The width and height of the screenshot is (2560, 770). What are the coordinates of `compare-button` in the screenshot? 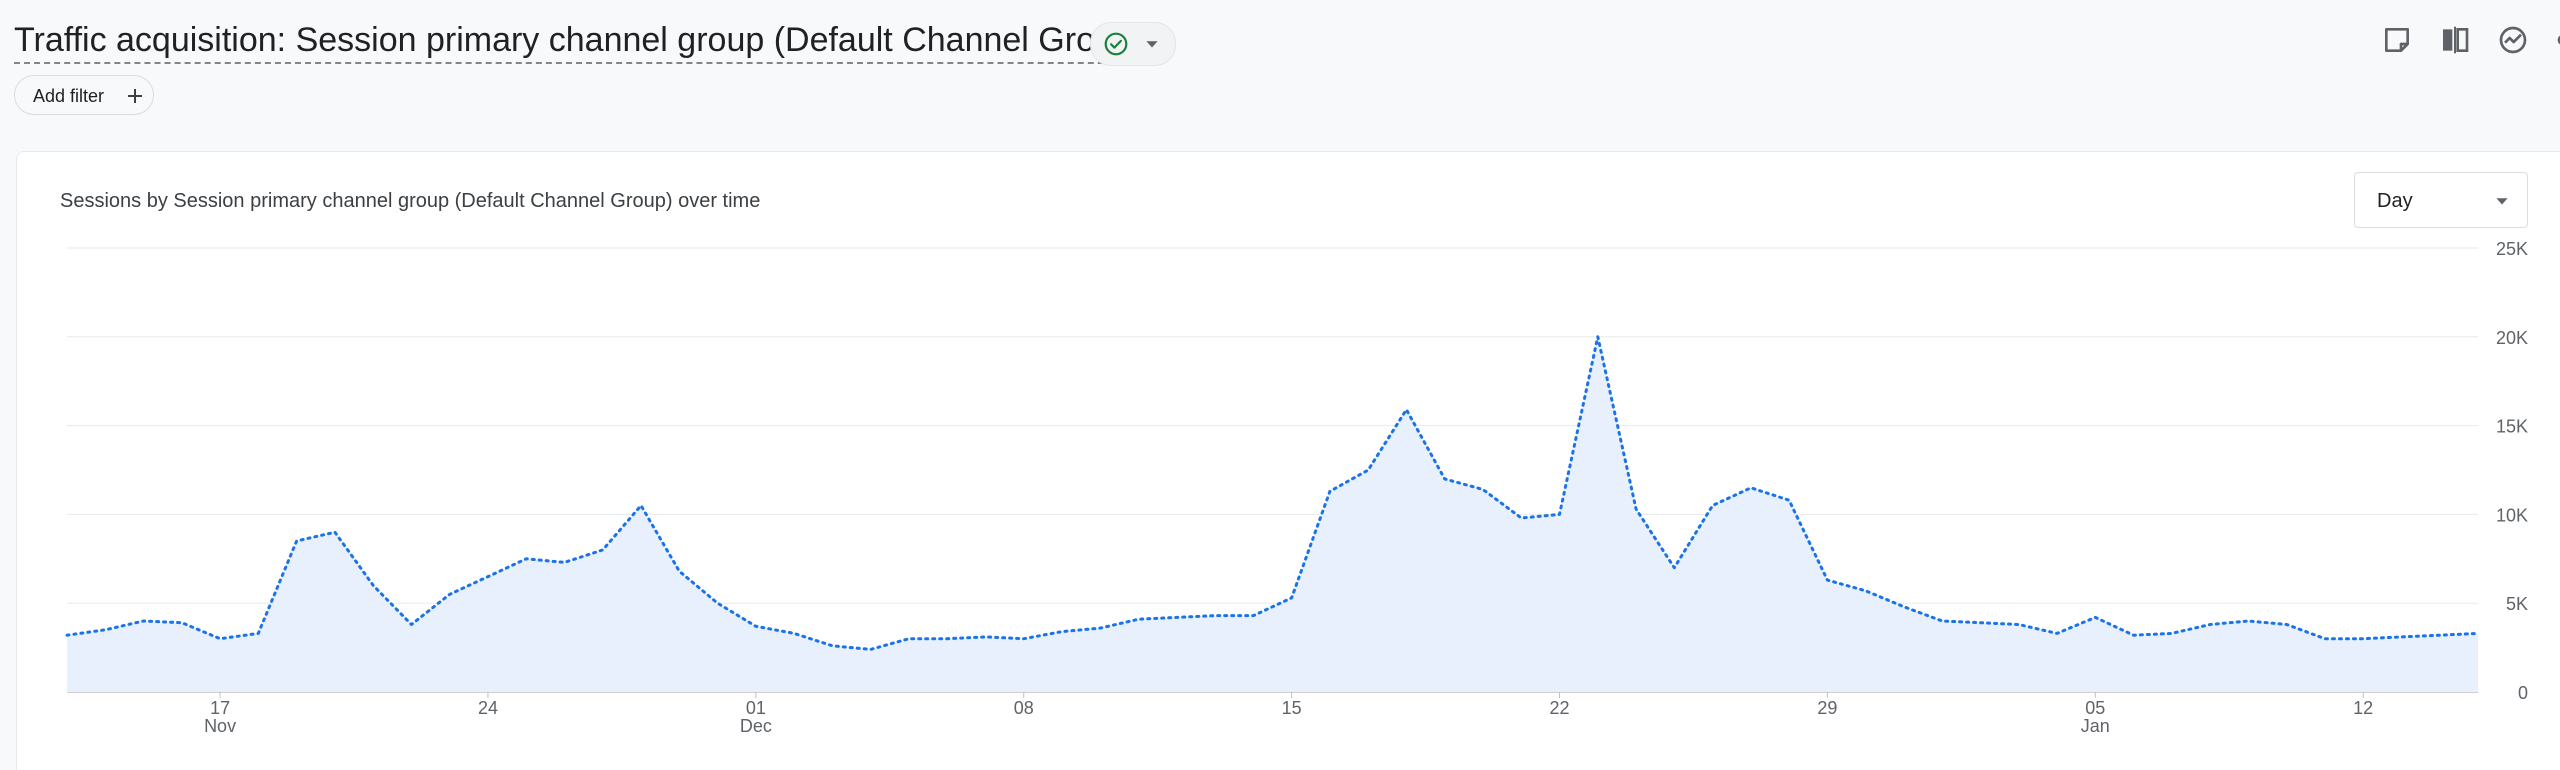 It's located at (2455, 40).